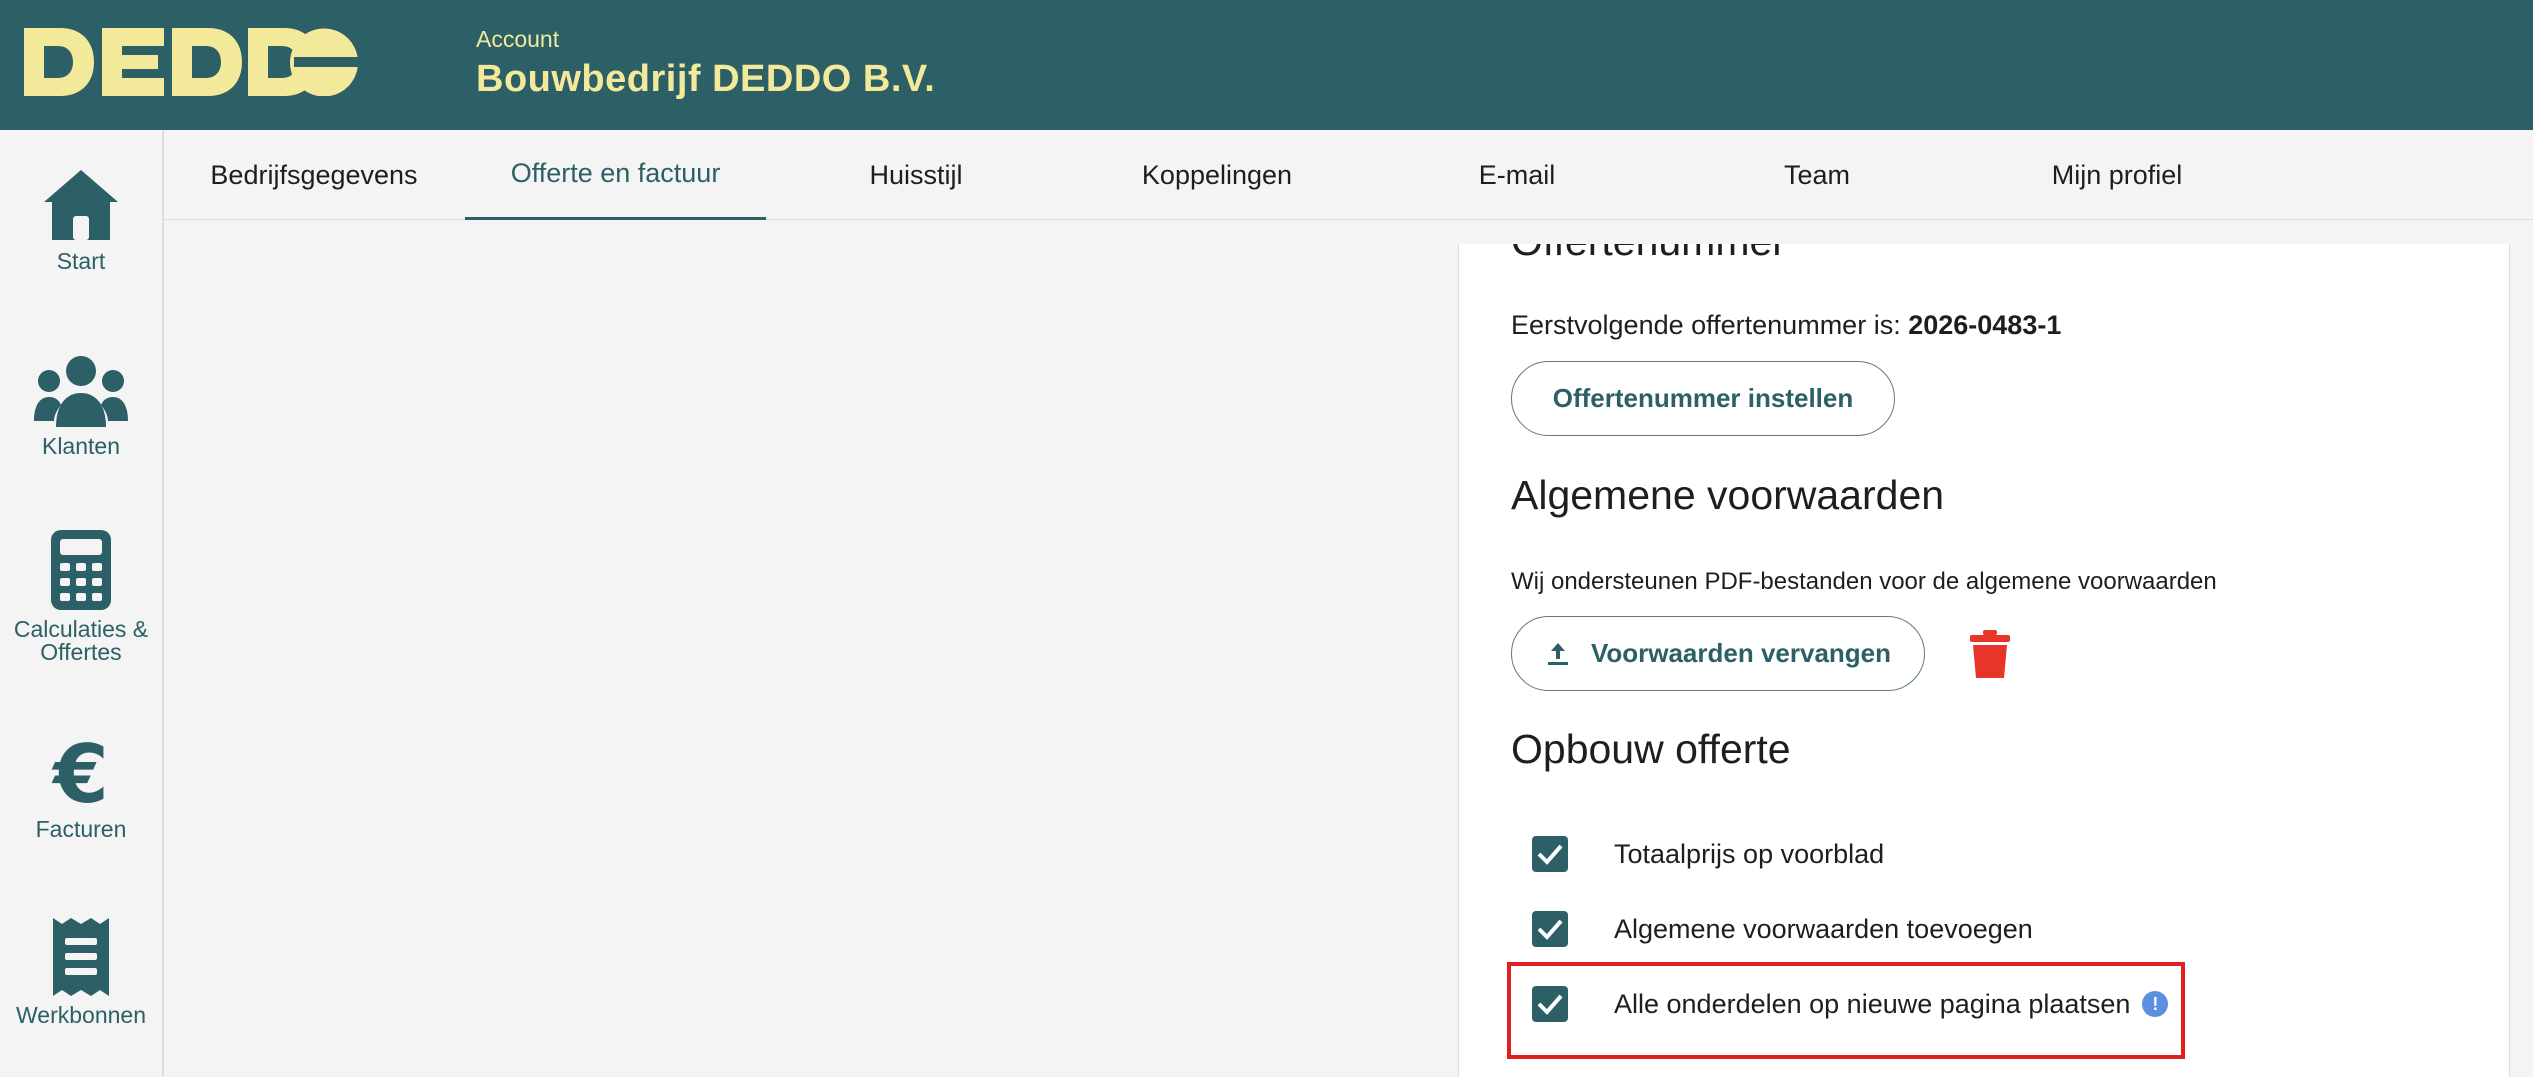 Image resolution: width=2533 pixels, height=1077 pixels. Describe the element at coordinates (1217, 175) in the screenshot. I see `tab-koppelingen: Koppelingen` at that location.